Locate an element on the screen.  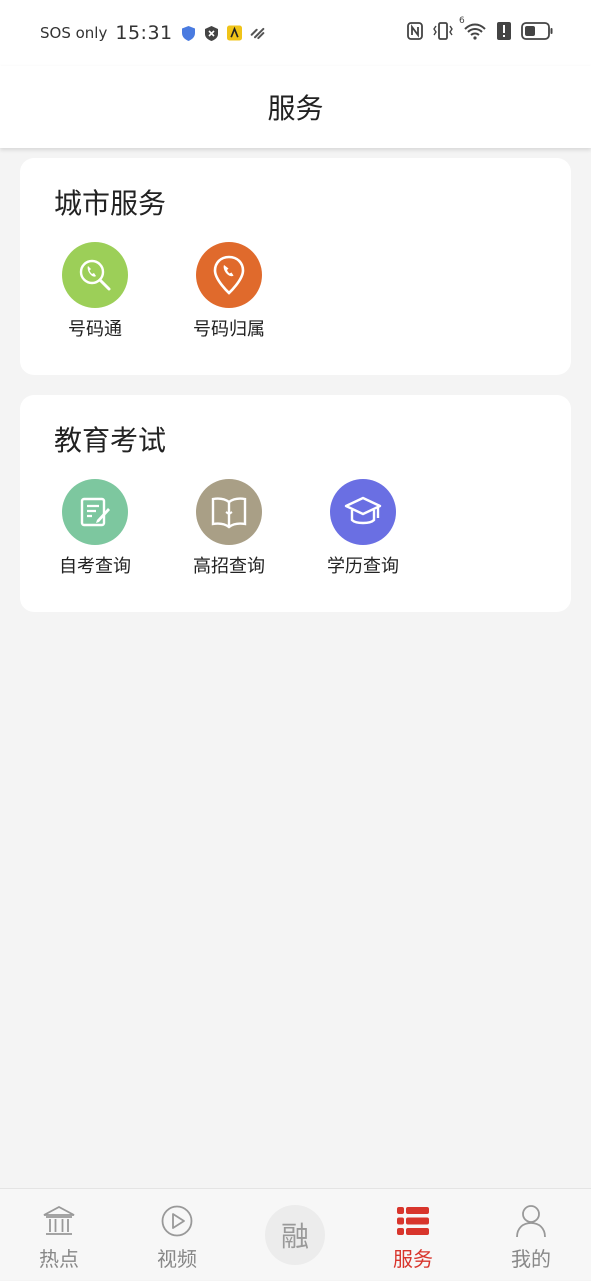
service-number-location: 号码归属 is located at coordinates (229, 291).